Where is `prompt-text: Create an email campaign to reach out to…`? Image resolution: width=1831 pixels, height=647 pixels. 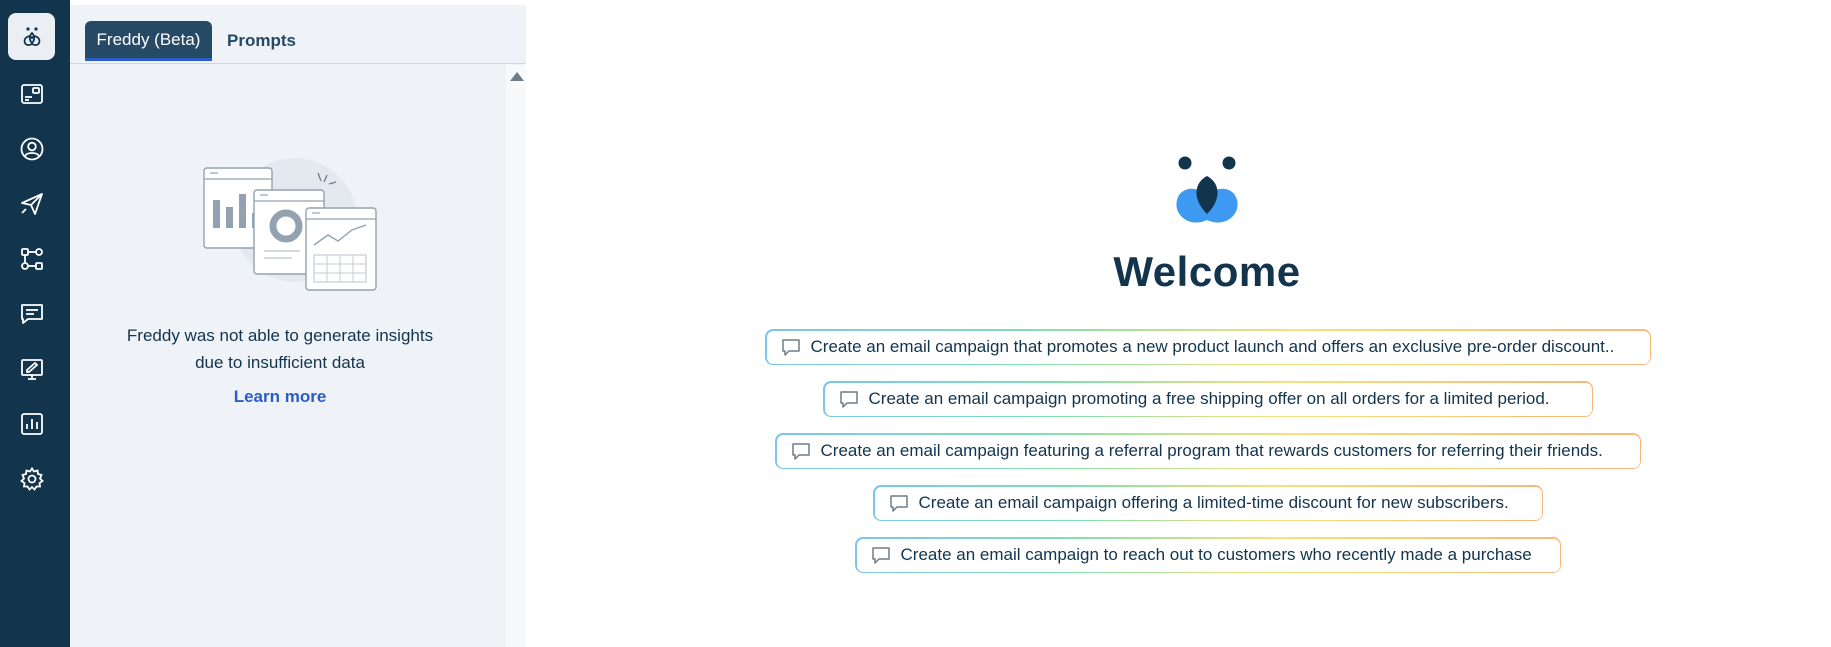
prompt-text: Create an email campaign to reach out to… is located at coordinates (1216, 554).